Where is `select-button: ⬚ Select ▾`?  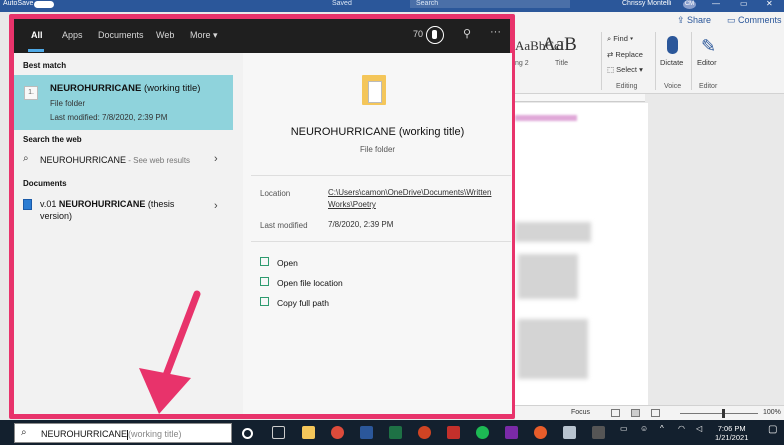
select-button: ⬚ Select ▾ is located at coordinates (625, 69).